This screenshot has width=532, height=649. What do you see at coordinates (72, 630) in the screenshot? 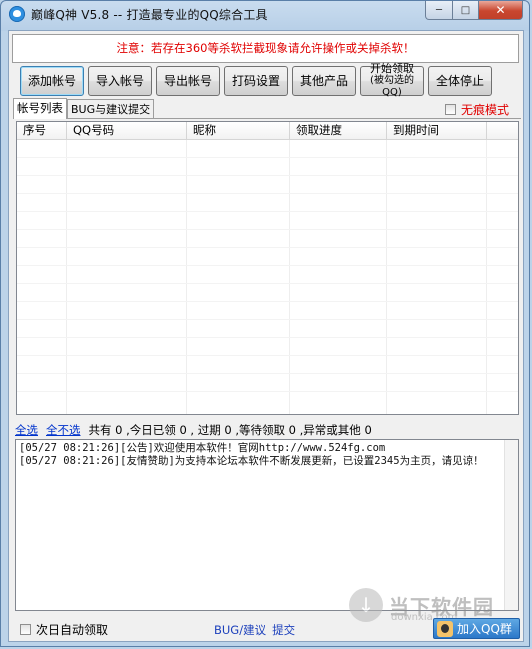
I see `auto-claim-label: 次日自动领取` at bounding box center [72, 630].